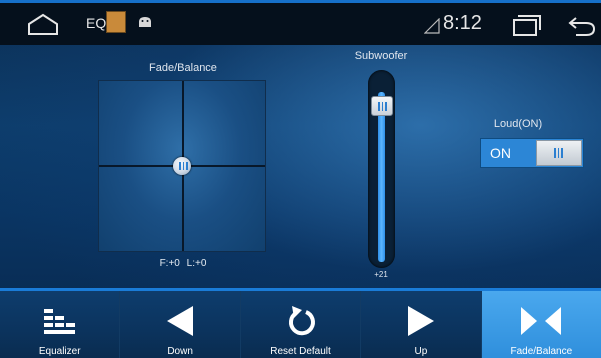 This screenshot has width=601, height=358. Describe the element at coordinates (381, 177) in the screenshot. I see `subwoofer-slider-fill` at that location.